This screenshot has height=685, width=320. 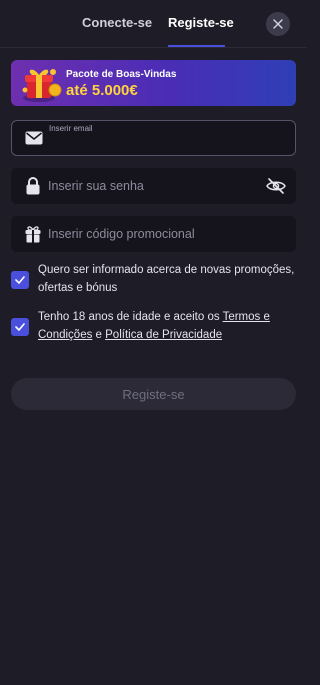 I want to click on terms-consent-checkbox, so click(x=20, y=327).